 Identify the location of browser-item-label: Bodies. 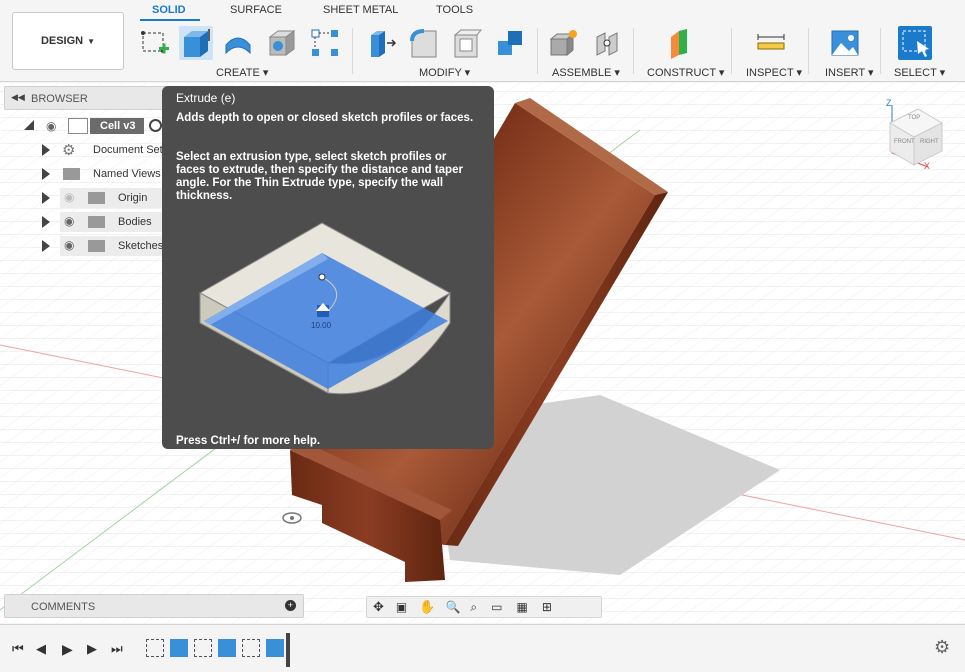
(135, 222).